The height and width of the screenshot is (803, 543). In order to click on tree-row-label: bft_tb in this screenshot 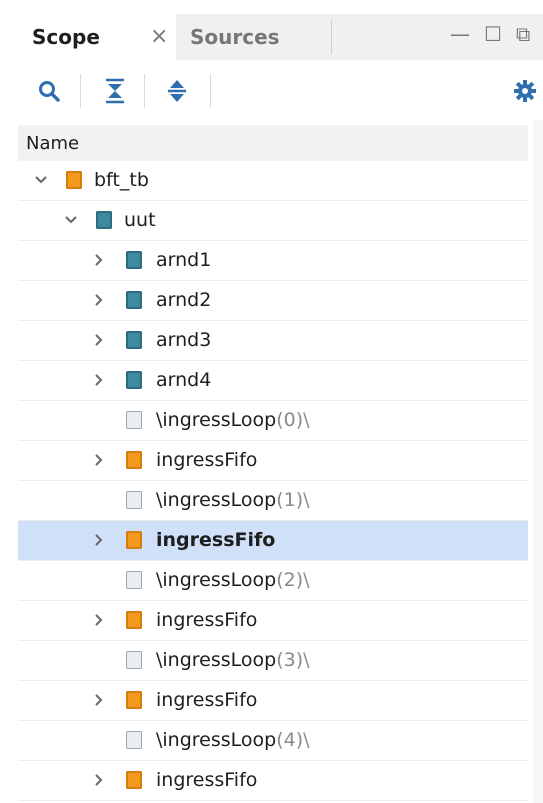, I will do `click(121, 180)`.